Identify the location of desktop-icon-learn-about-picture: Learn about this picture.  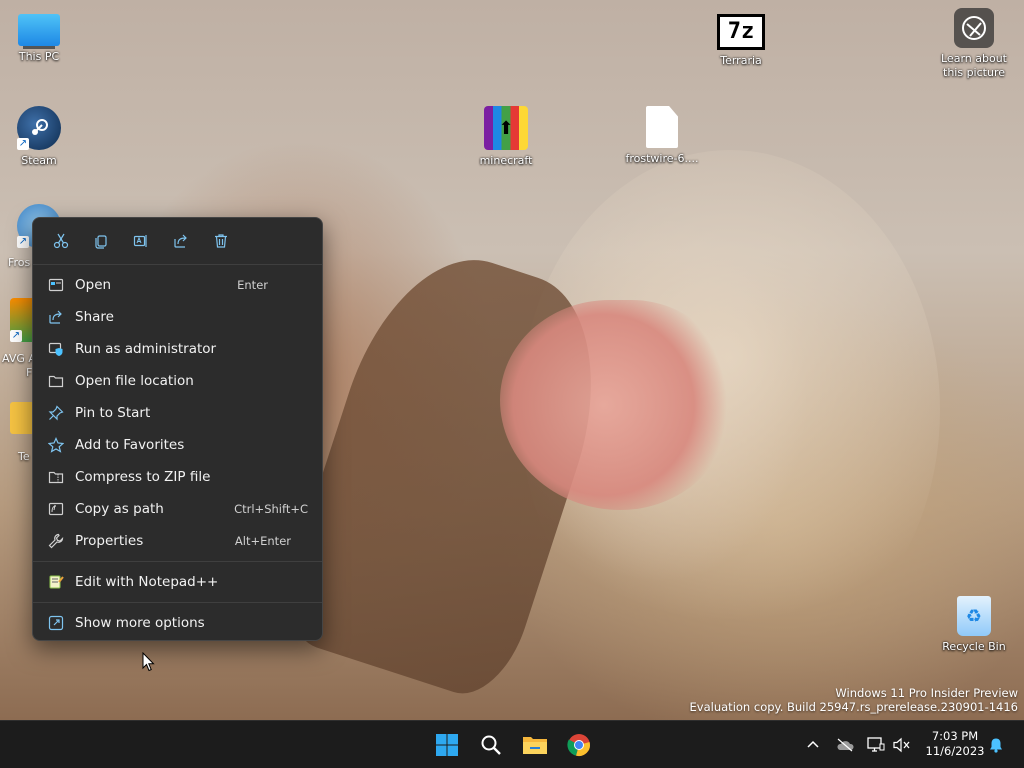
(974, 44).